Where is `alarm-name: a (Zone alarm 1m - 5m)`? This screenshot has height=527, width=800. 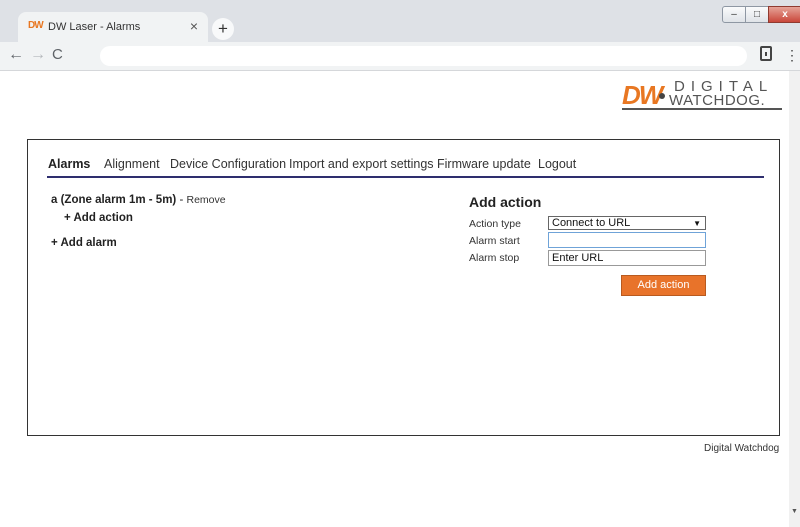
alarm-name: a (Zone alarm 1m - 5m) is located at coordinates (113, 200).